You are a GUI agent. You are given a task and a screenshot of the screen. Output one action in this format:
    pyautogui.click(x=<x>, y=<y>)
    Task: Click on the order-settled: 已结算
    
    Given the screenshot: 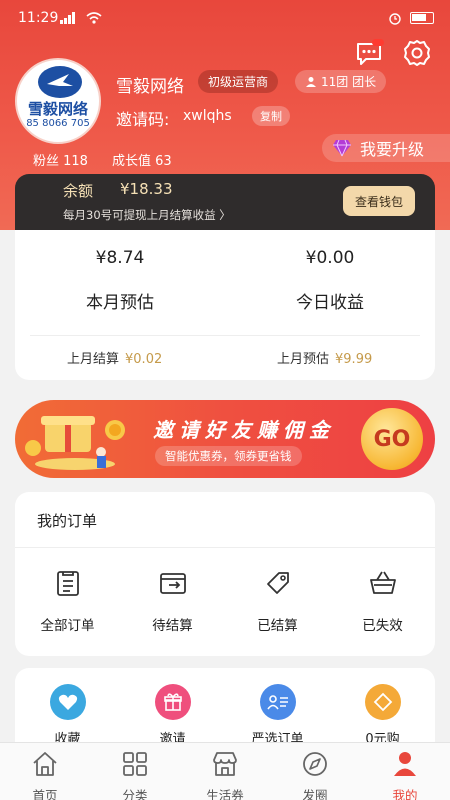 What is the action you would take?
    pyautogui.click(x=277, y=601)
    